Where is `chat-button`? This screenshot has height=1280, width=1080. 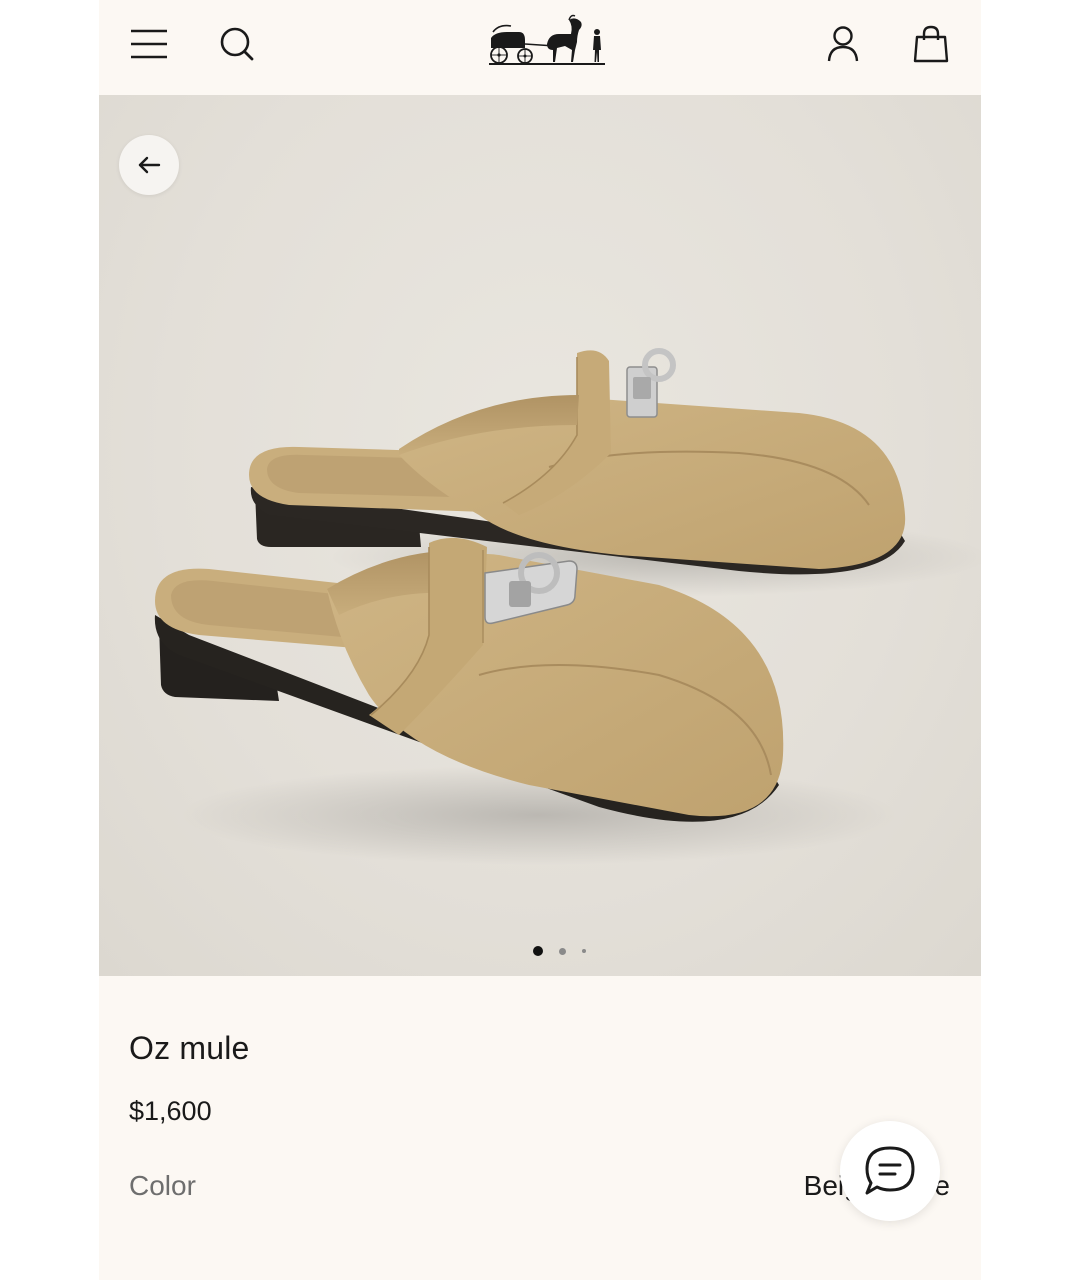 chat-button is located at coordinates (890, 1171).